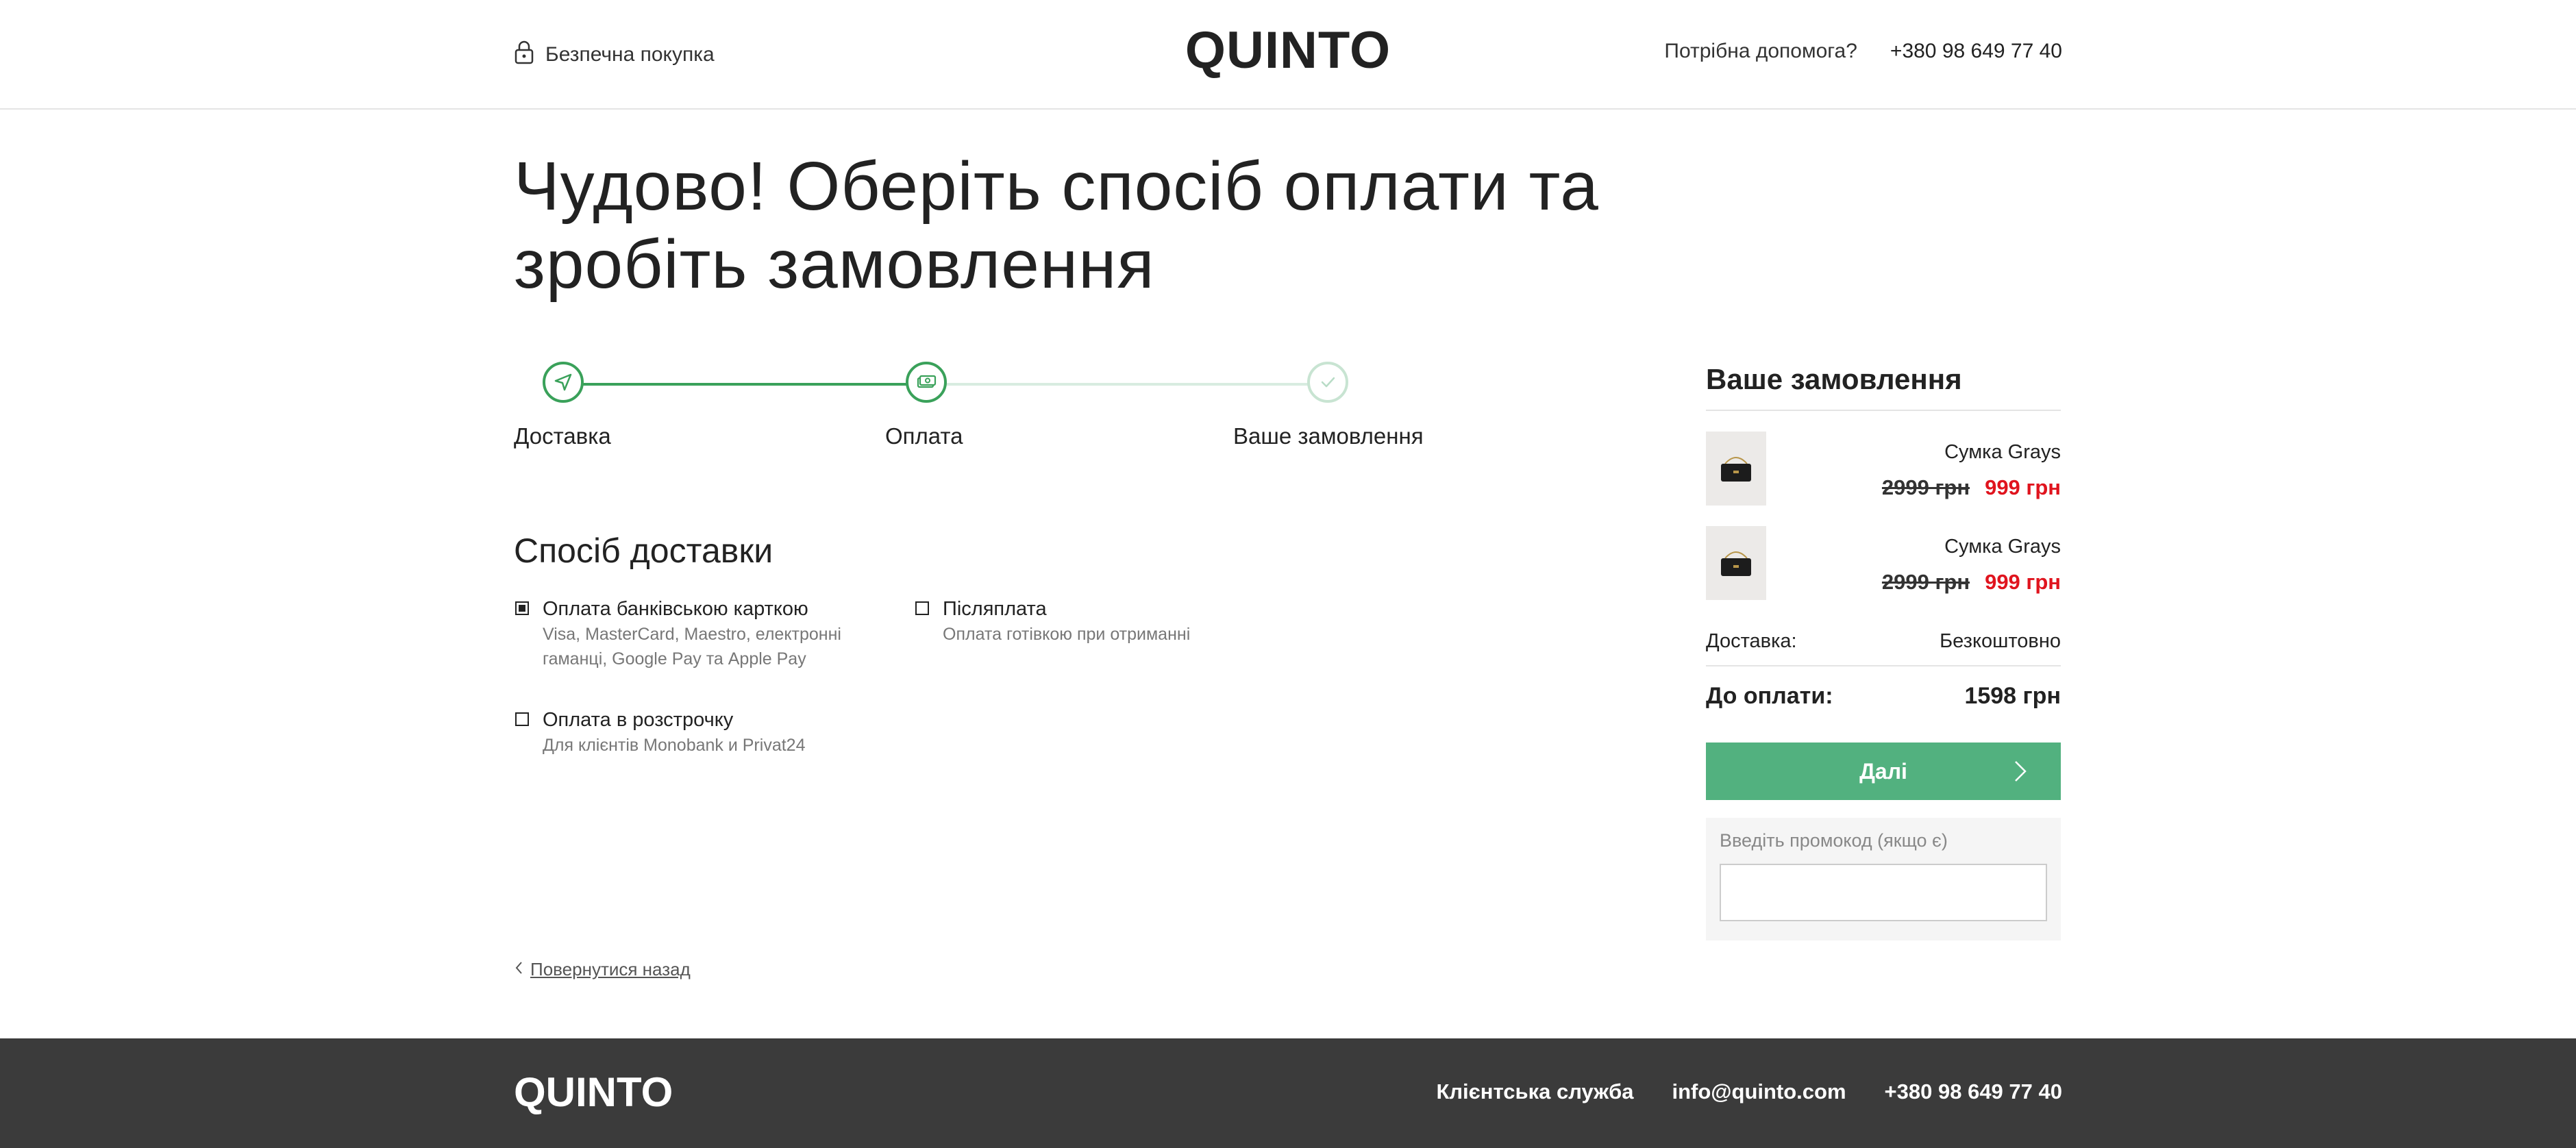  Describe the element at coordinates (1883, 648) in the screenshot. I see `delivery-row: Доставка: Безкоштовно` at that location.